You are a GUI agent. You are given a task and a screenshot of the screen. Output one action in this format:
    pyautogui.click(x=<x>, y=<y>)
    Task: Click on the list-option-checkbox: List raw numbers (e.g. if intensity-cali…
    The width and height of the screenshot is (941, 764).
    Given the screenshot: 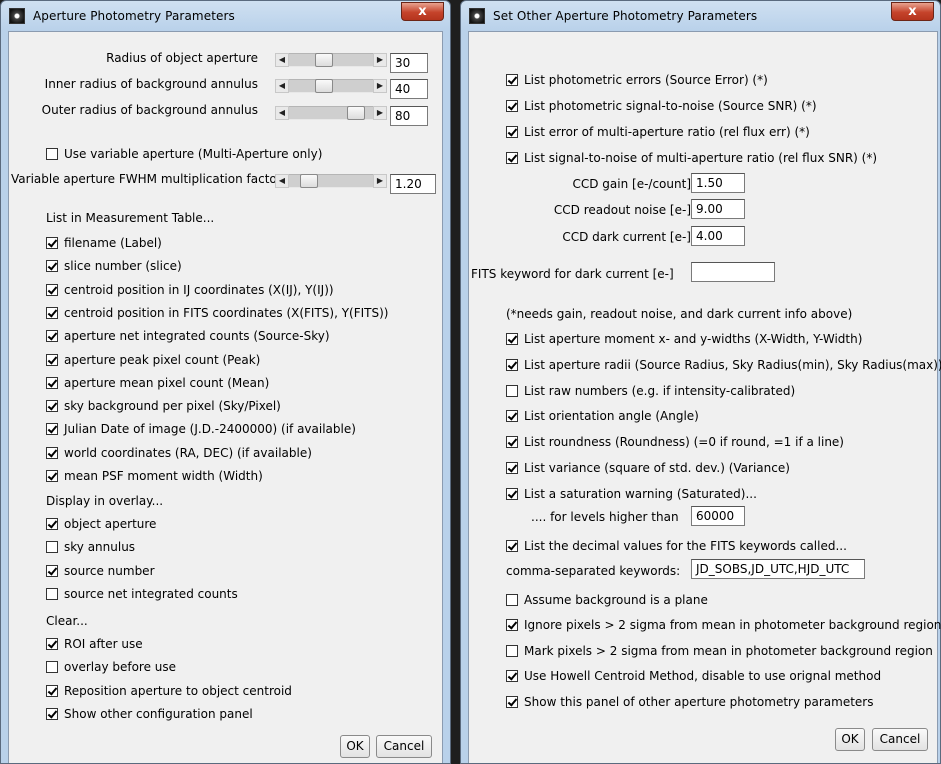 What is the action you would take?
    pyautogui.click(x=650, y=391)
    